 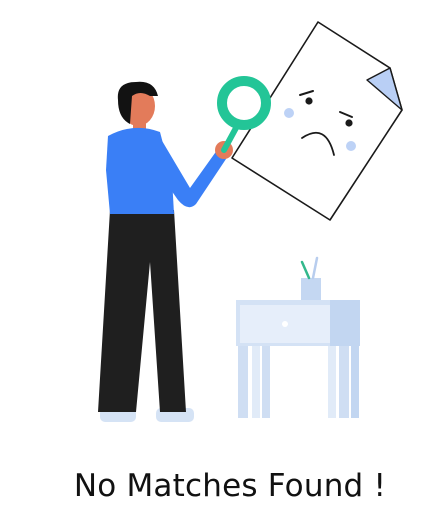 I want to click on no-matches-message: No Matches Found !, so click(x=230, y=486).